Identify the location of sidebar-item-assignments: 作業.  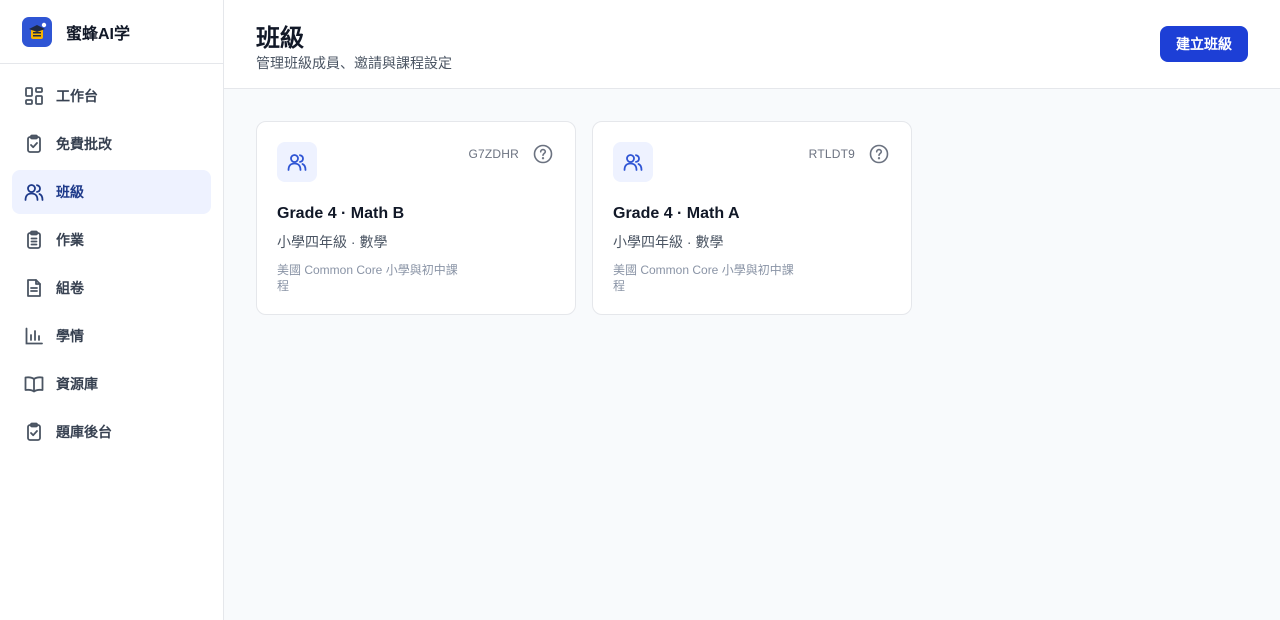
(111, 240).